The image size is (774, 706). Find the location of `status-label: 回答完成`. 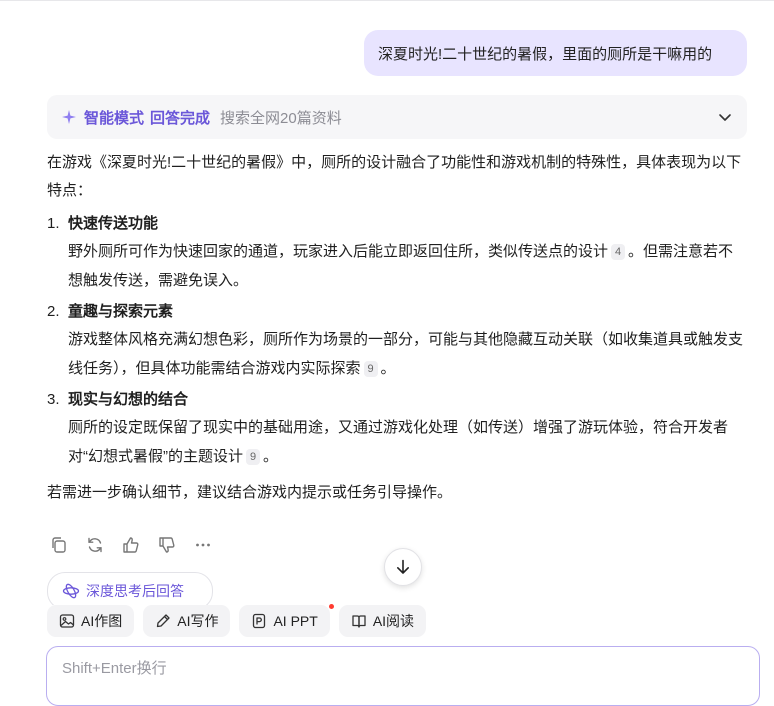

status-label: 回答完成 is located at coordinates (180, 118).